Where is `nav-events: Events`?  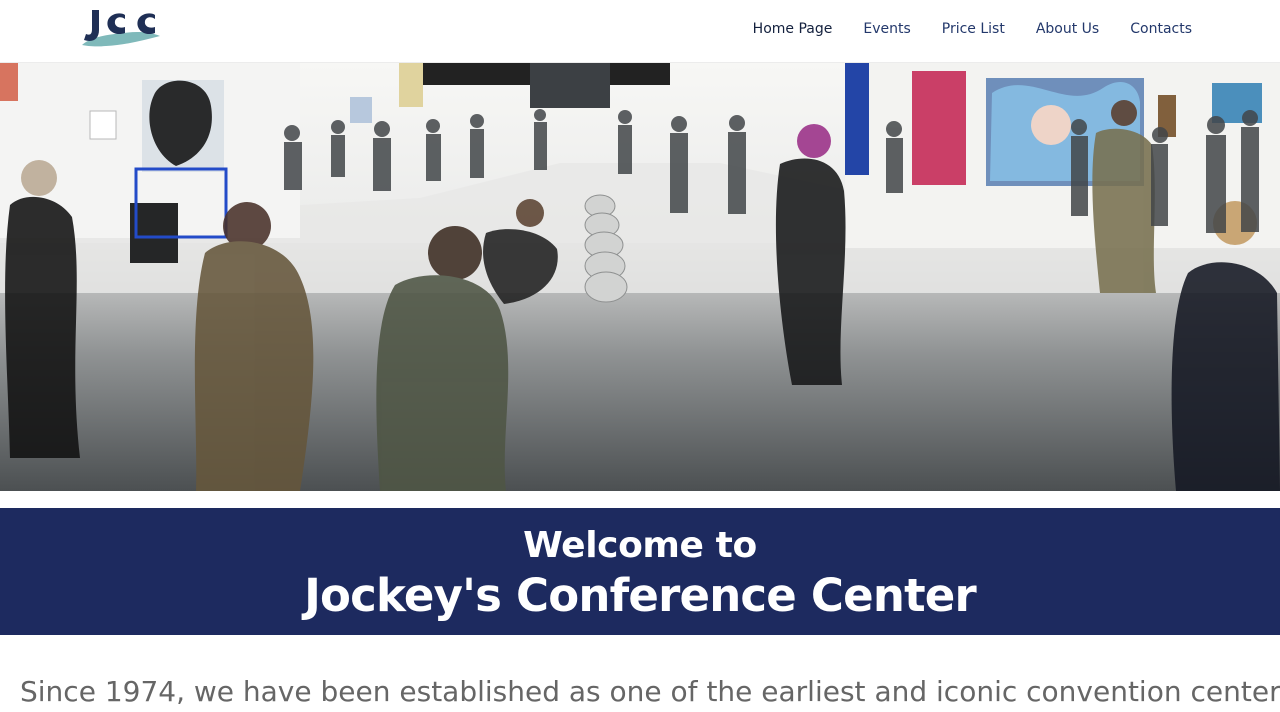 nav-events: Events is located at coordinates (886, 29).